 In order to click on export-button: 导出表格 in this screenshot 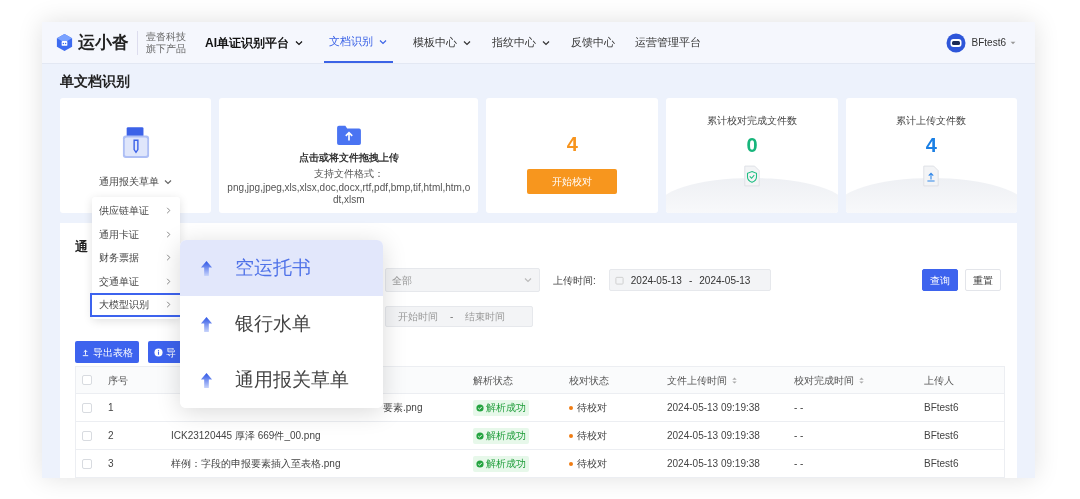, I will do `click(107, 352)`.